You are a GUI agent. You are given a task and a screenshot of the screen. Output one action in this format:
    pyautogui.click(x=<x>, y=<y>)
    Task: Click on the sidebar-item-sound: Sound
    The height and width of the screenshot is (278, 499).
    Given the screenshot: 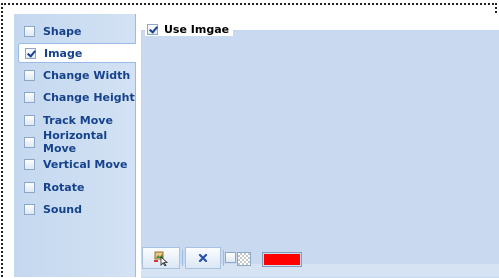 What is the action you would take?
    pyautogui.click(x=78, y=209)
    